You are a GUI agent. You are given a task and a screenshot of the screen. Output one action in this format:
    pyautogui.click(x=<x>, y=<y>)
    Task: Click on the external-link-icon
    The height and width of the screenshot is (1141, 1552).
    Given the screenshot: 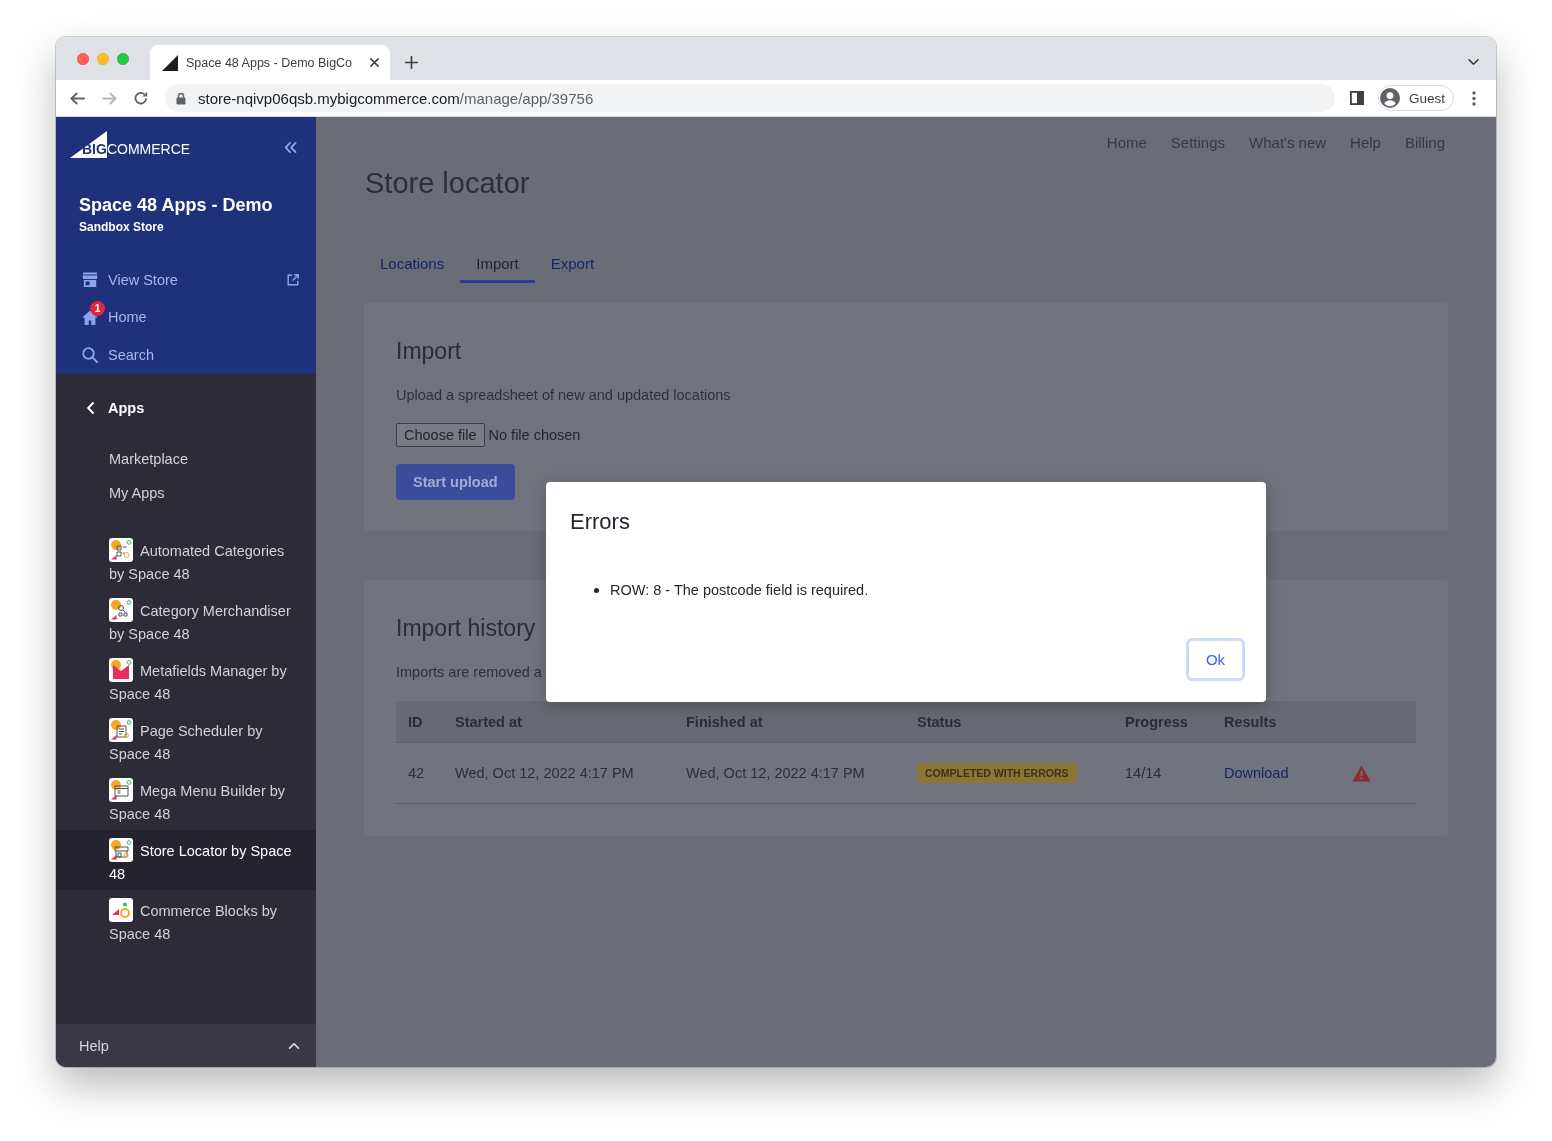 What is the action you would take?
    pyautogui.click(x=293, y=279)
    